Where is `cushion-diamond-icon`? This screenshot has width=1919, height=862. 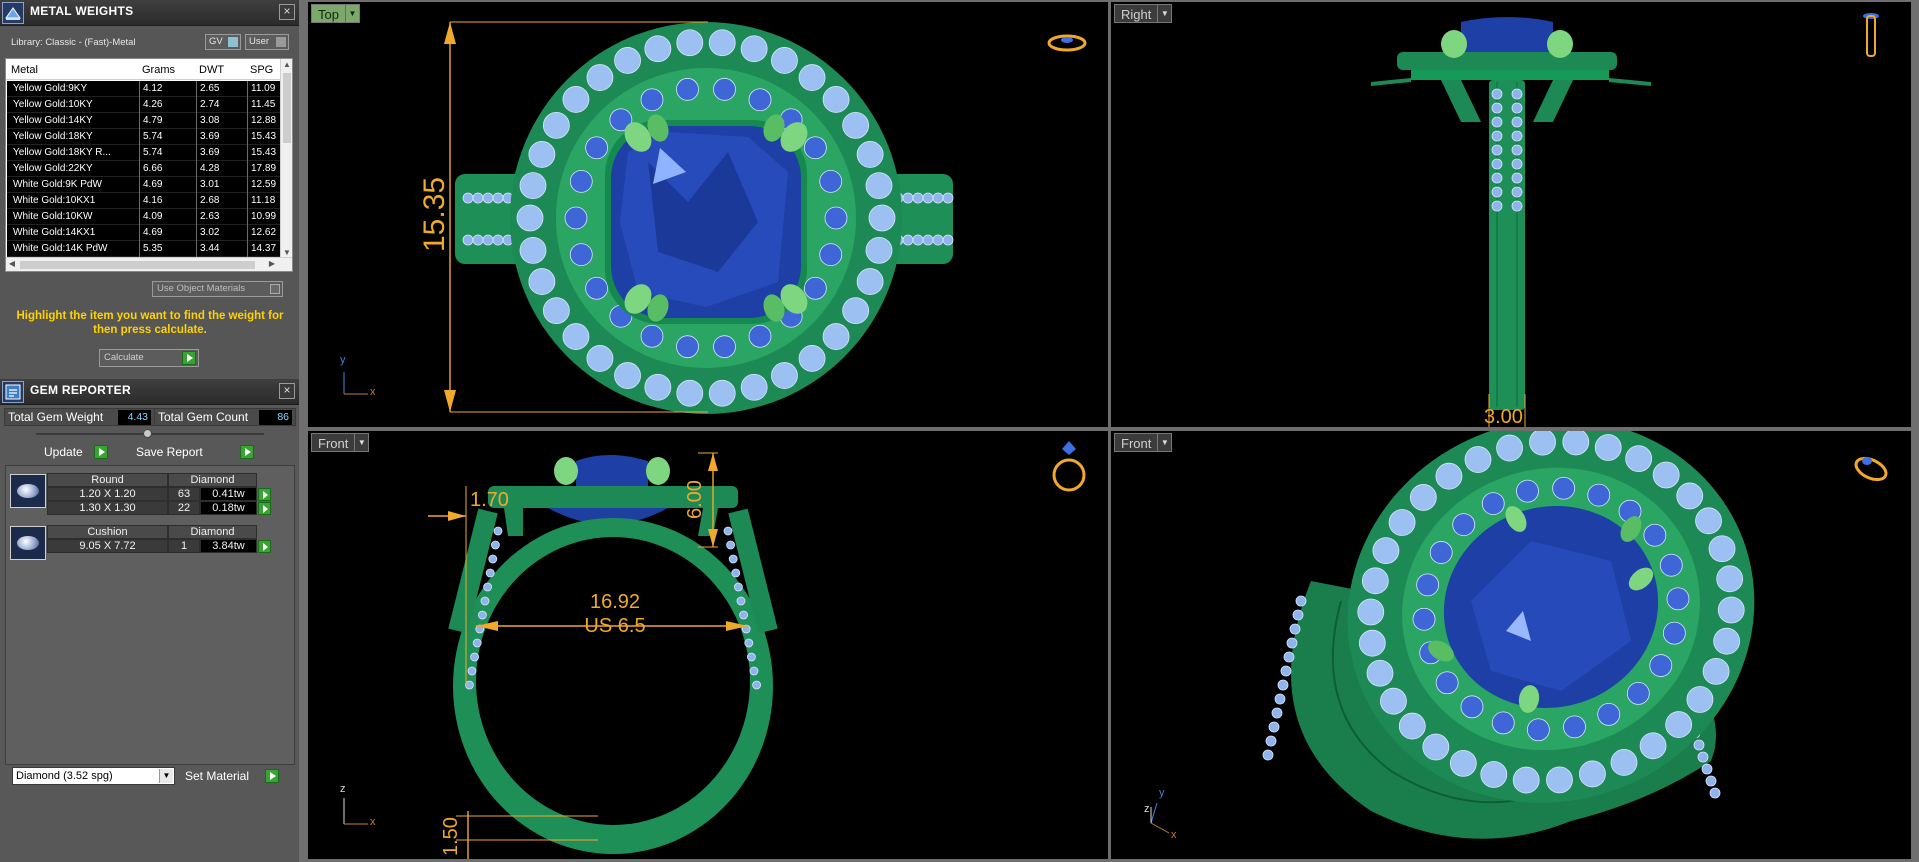 cushion-diamond-icon is located at coordinates (28, 543).